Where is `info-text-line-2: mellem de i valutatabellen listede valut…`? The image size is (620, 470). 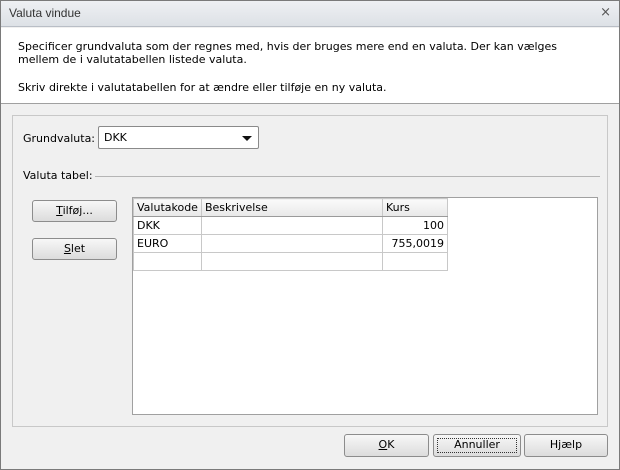 info-text-line-2: mellem de i valutatabellen listede valut… is located at coordinates (132, 59).